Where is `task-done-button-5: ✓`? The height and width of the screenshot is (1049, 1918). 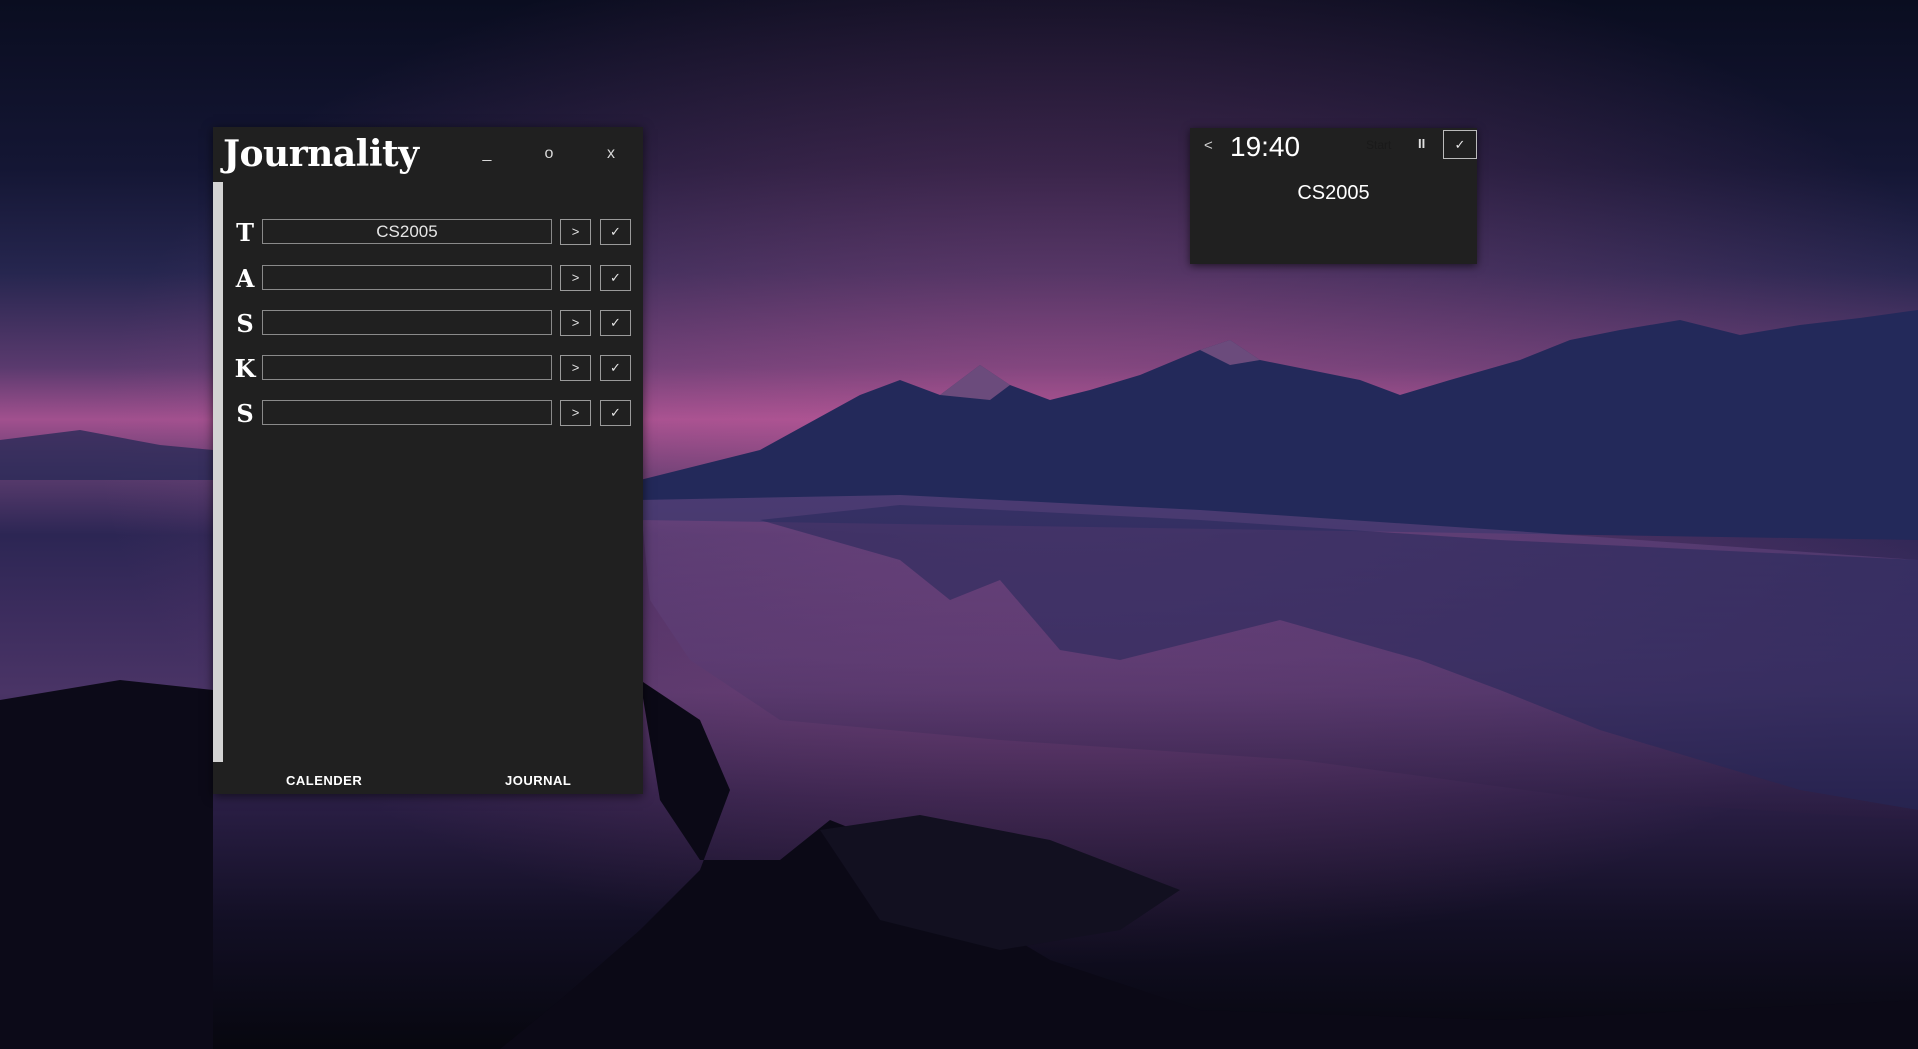
task-done-button-5: ✓ is located at coordinates (615, 413).